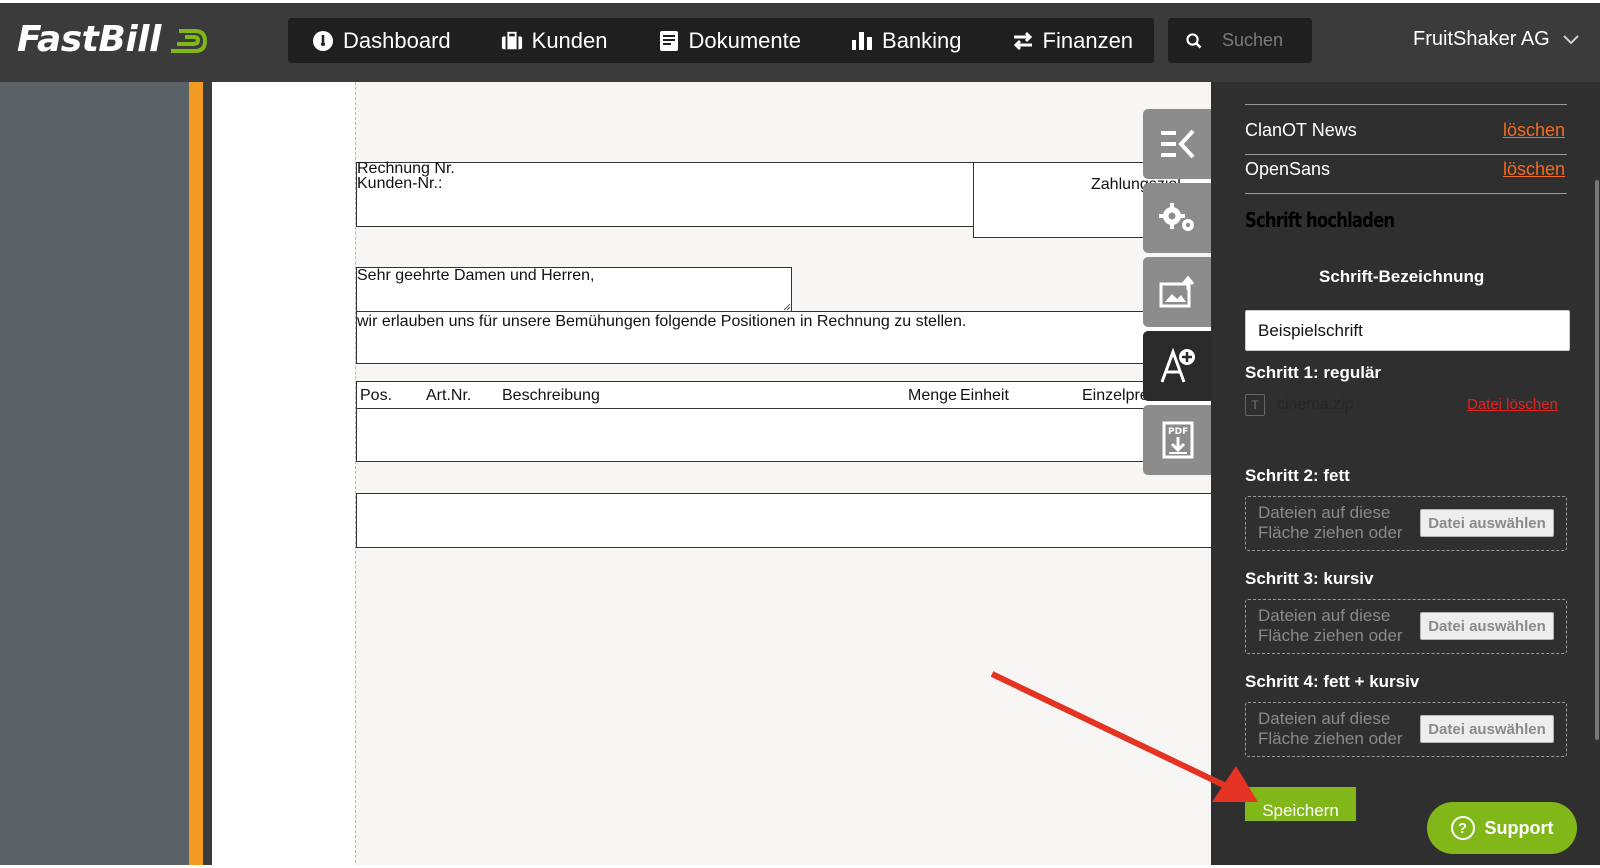 This screenshot has width=1600, height=868. I want to click on nav-banking: Banking, so click(906, 40).